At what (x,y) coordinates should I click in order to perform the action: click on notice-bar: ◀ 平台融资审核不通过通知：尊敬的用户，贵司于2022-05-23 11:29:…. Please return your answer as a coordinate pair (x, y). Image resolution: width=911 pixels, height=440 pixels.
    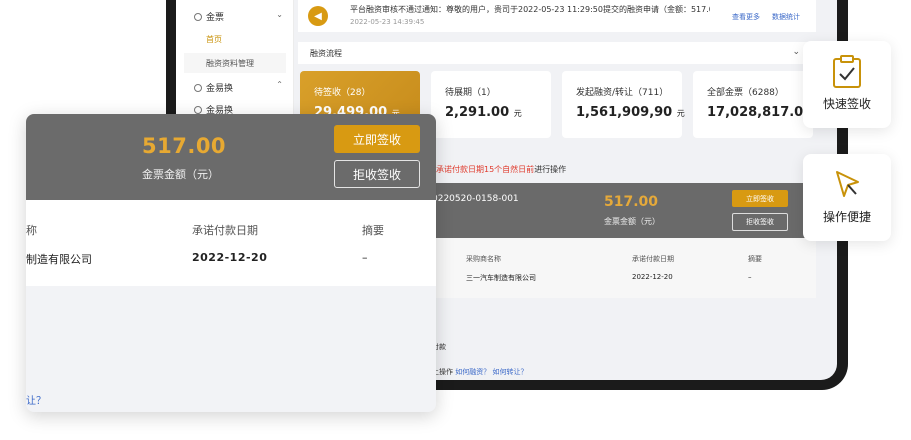
    Looking at the image, I should click on (557, 16).